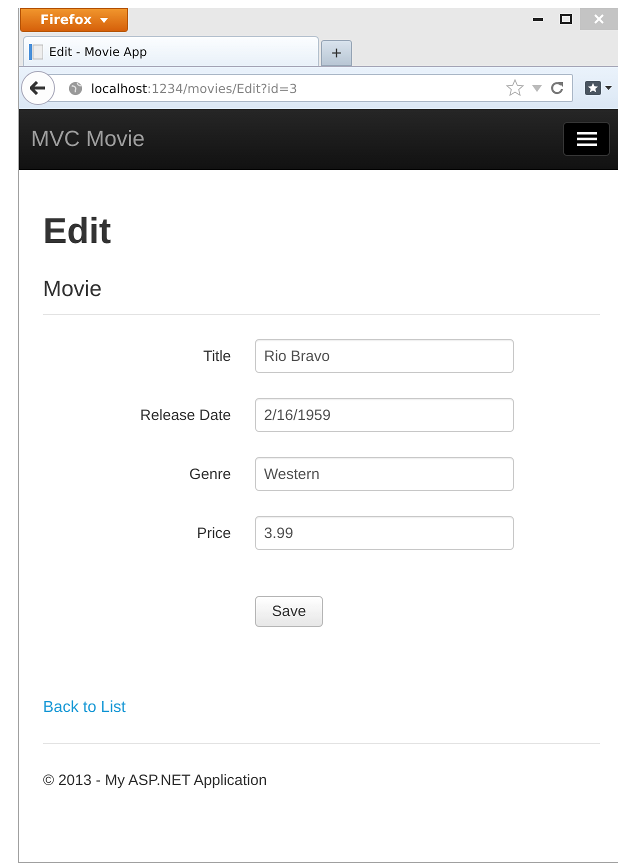 The width and height of the screenshot is (618, 867). Describe the element at coordinates (384, 474) in the screenshot. I see `input-field: Western` at that location.